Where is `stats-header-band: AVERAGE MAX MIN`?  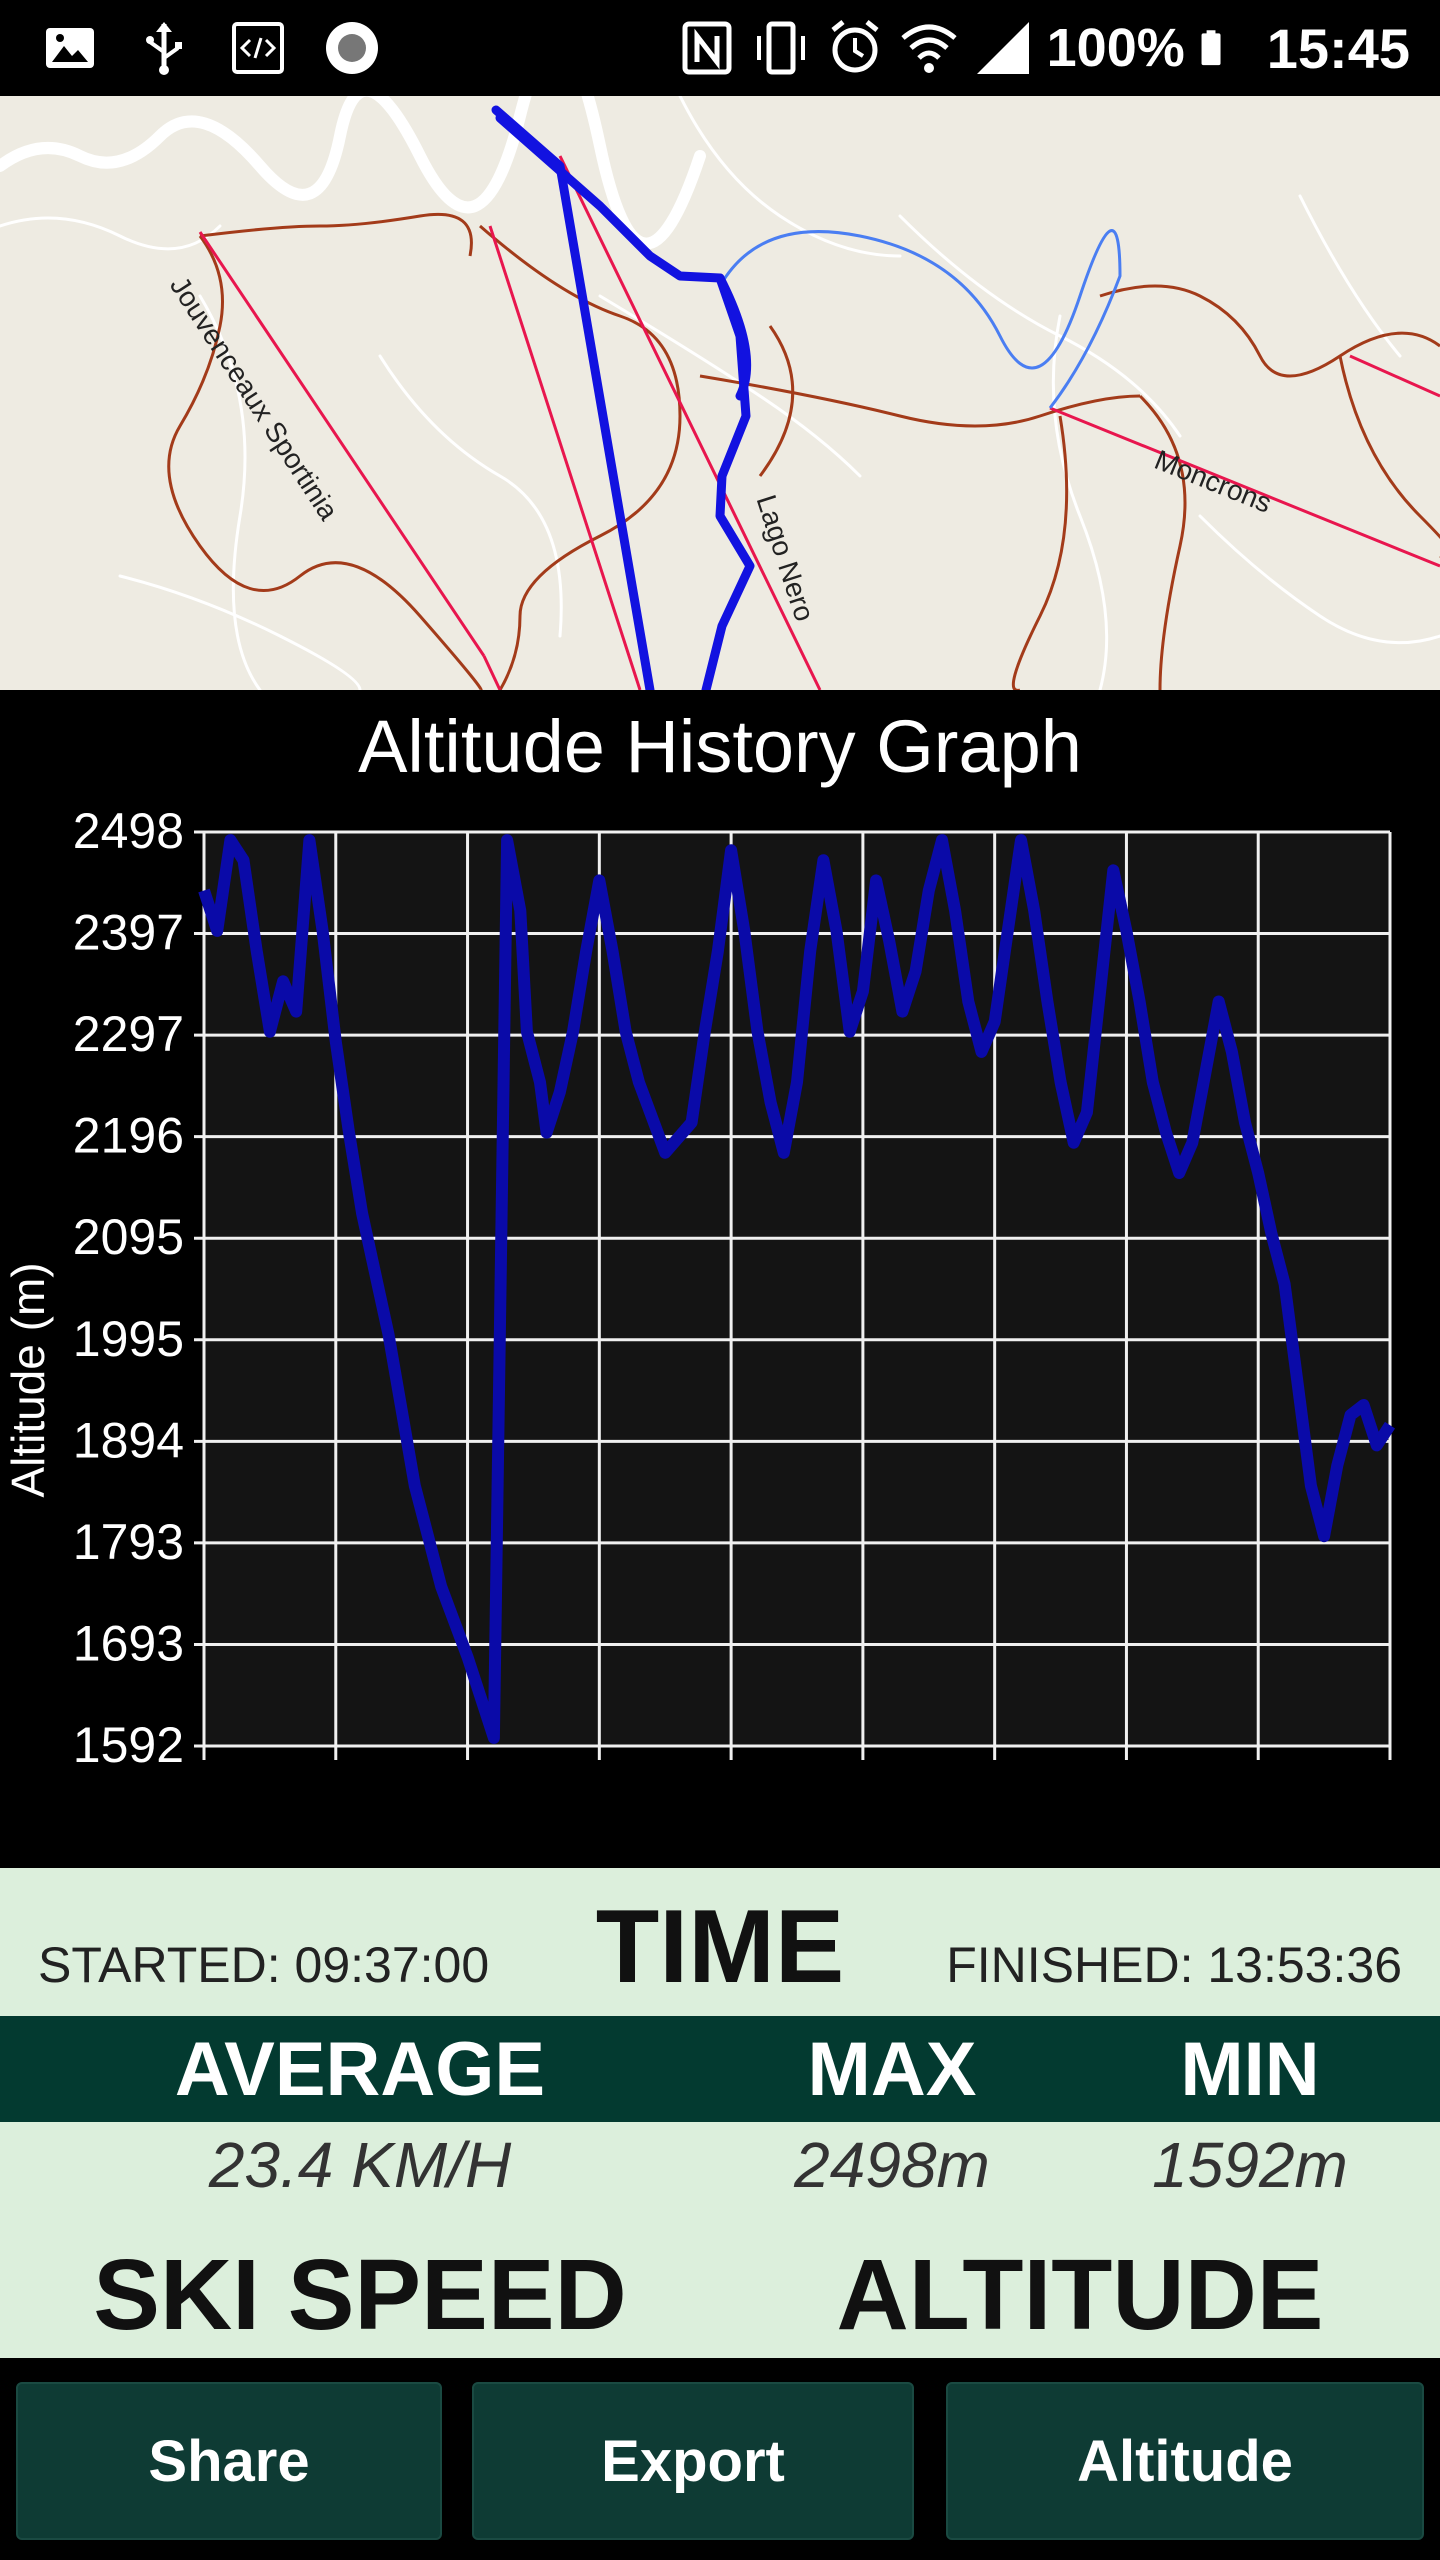
stats-header-band: AVERAGE MAX MIN is located at coordinates (720, 2069).